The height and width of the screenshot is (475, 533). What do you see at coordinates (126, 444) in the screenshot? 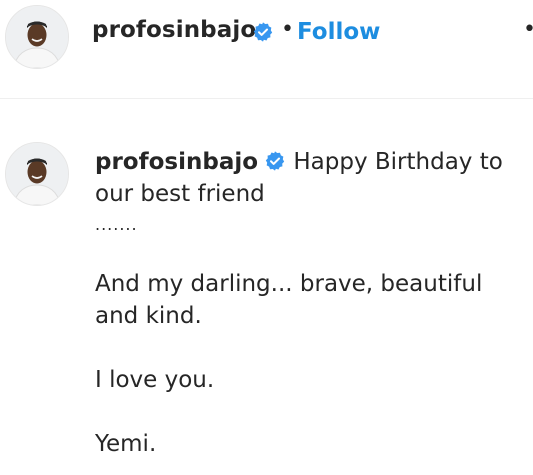
I see `caption-line-4: Yemi.` at bounding box center [126, 444].